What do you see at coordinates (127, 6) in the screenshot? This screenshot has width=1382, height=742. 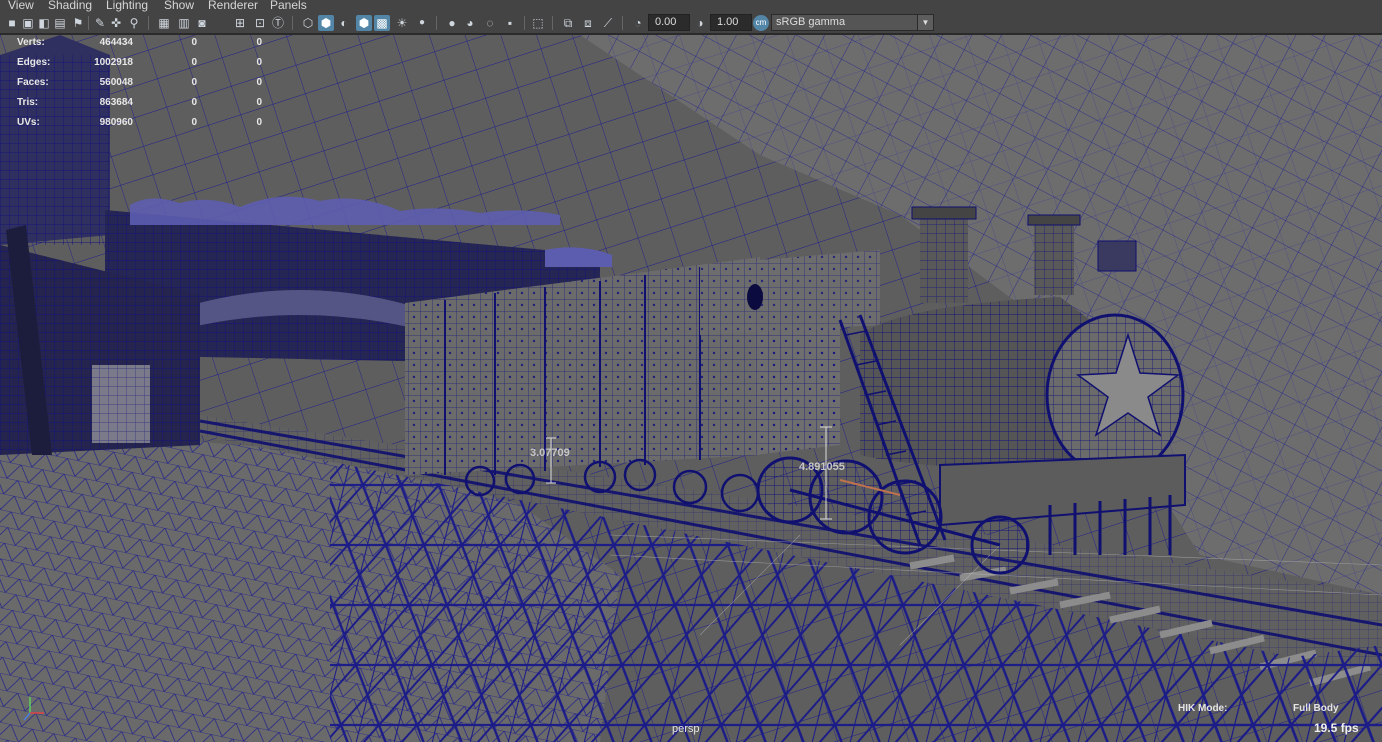 I see `menu-lighting: Lighting` at bounding box center [127, 6].